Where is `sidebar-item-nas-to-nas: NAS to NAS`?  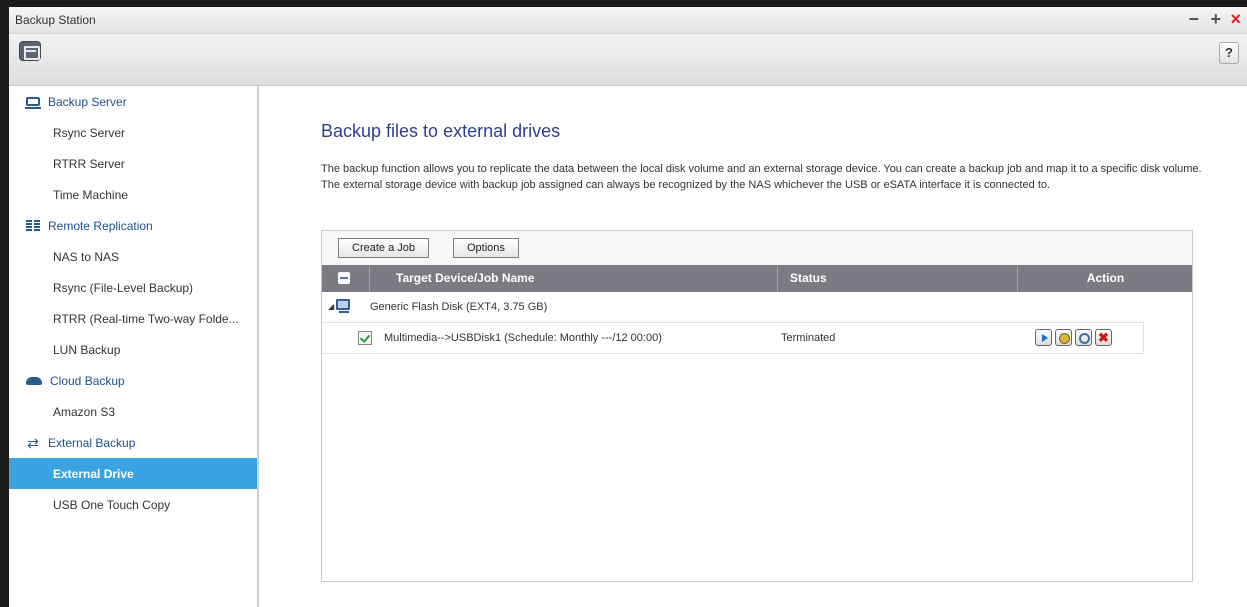 sidebar-item-nas-to-nas: NAS to NAS is located at coordinates (133, 256).